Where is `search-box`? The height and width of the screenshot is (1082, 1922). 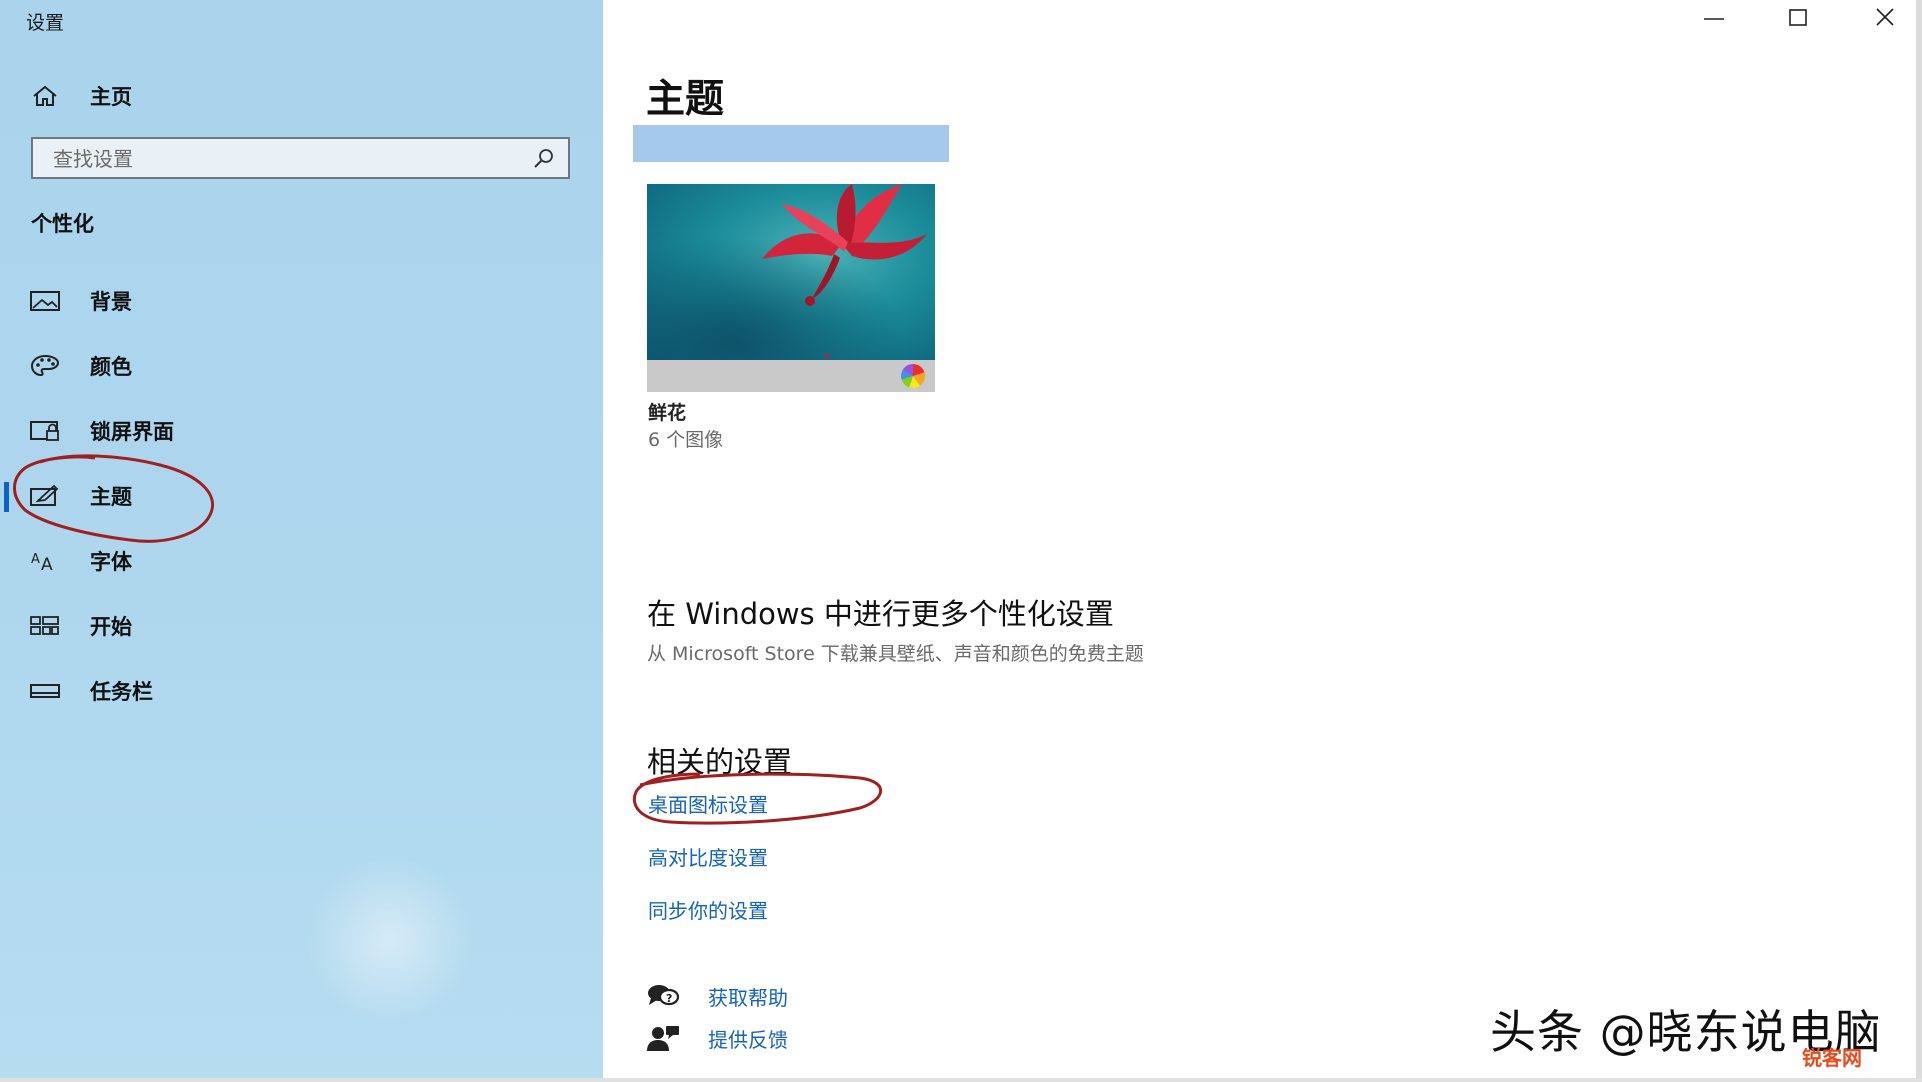 search-box is located at coordinates (300, 158).